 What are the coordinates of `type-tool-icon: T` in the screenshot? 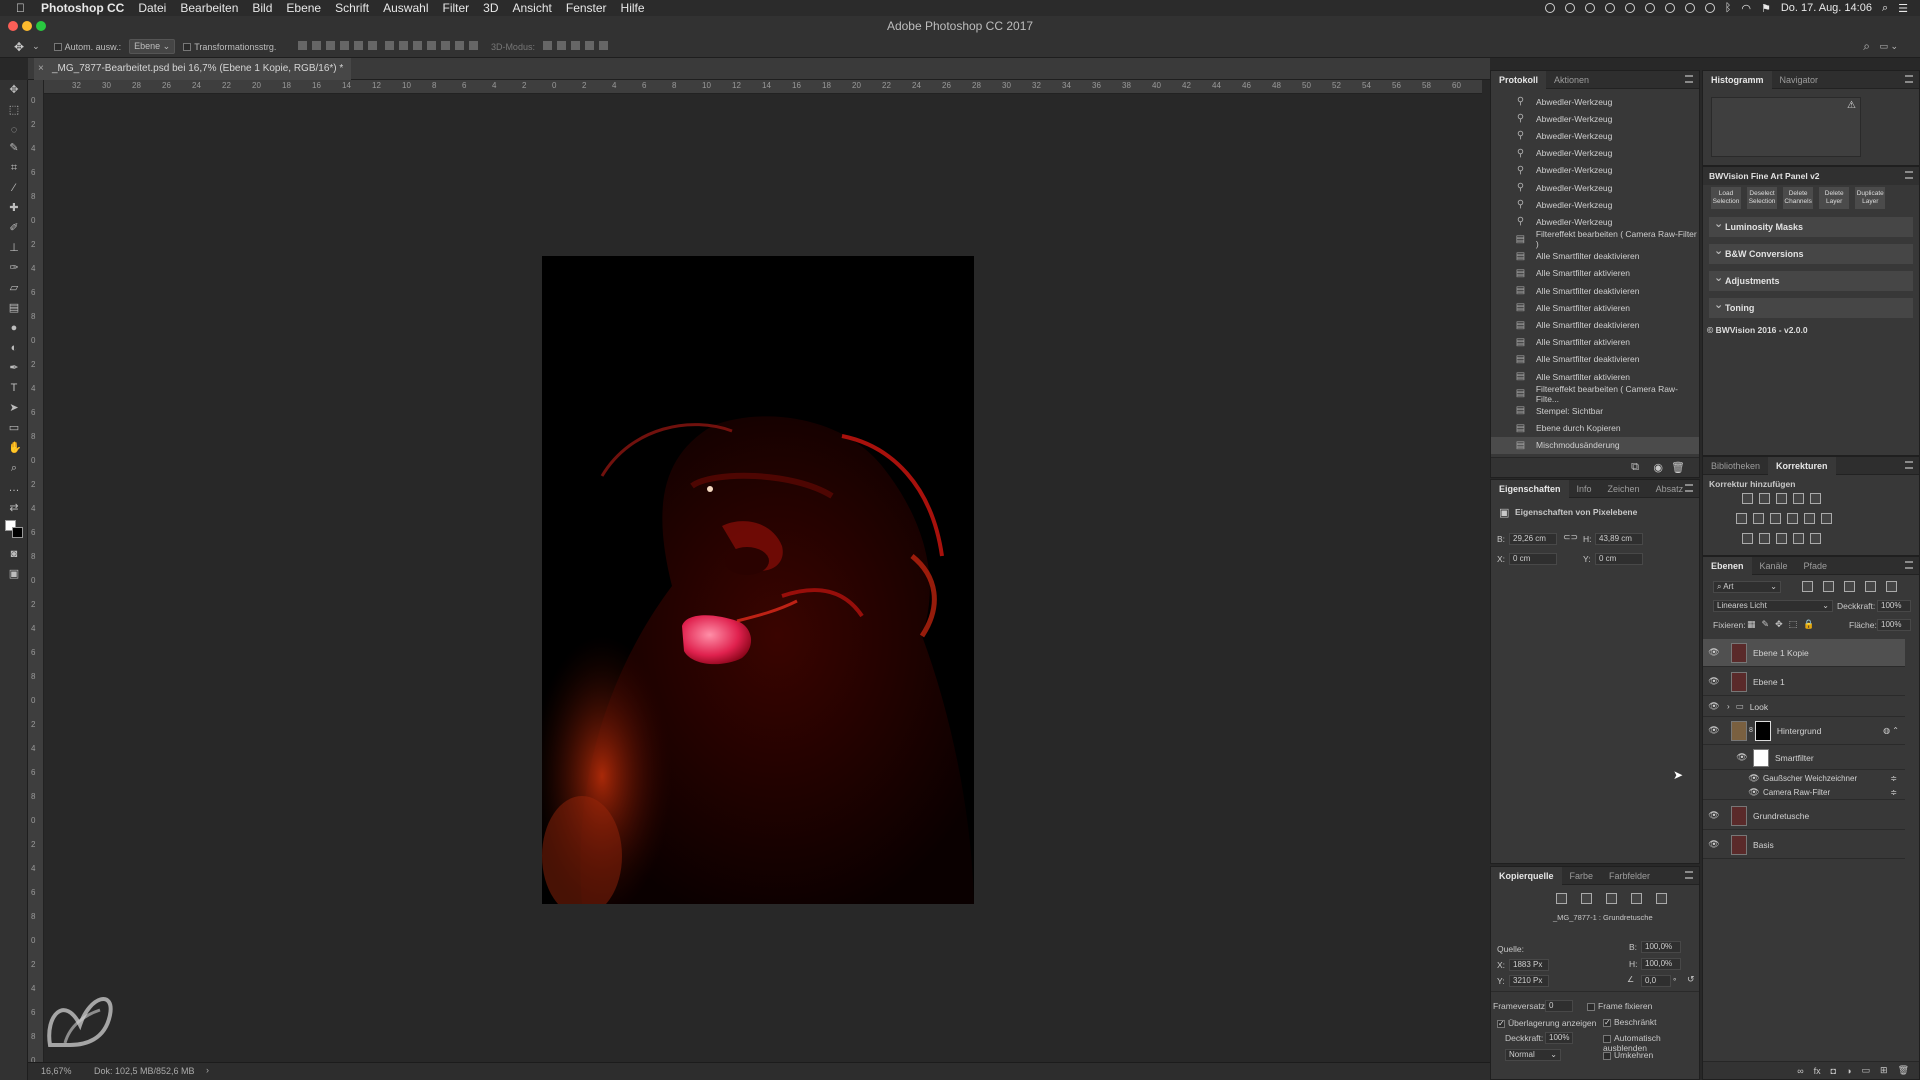 It's located at (14, 388).